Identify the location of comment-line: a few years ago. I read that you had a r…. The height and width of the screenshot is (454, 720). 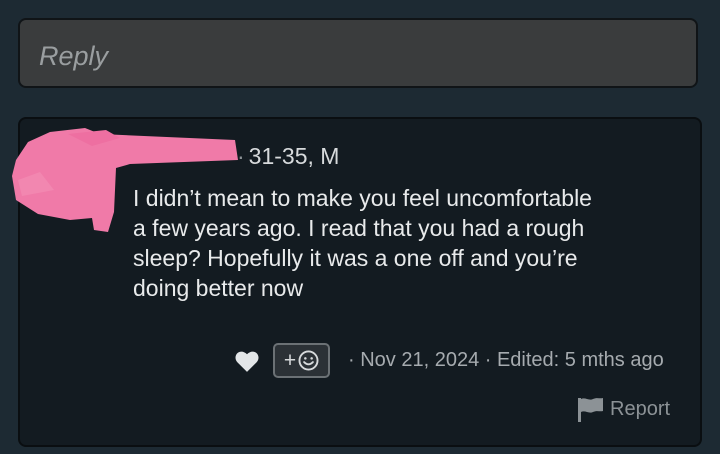
(359, 228).